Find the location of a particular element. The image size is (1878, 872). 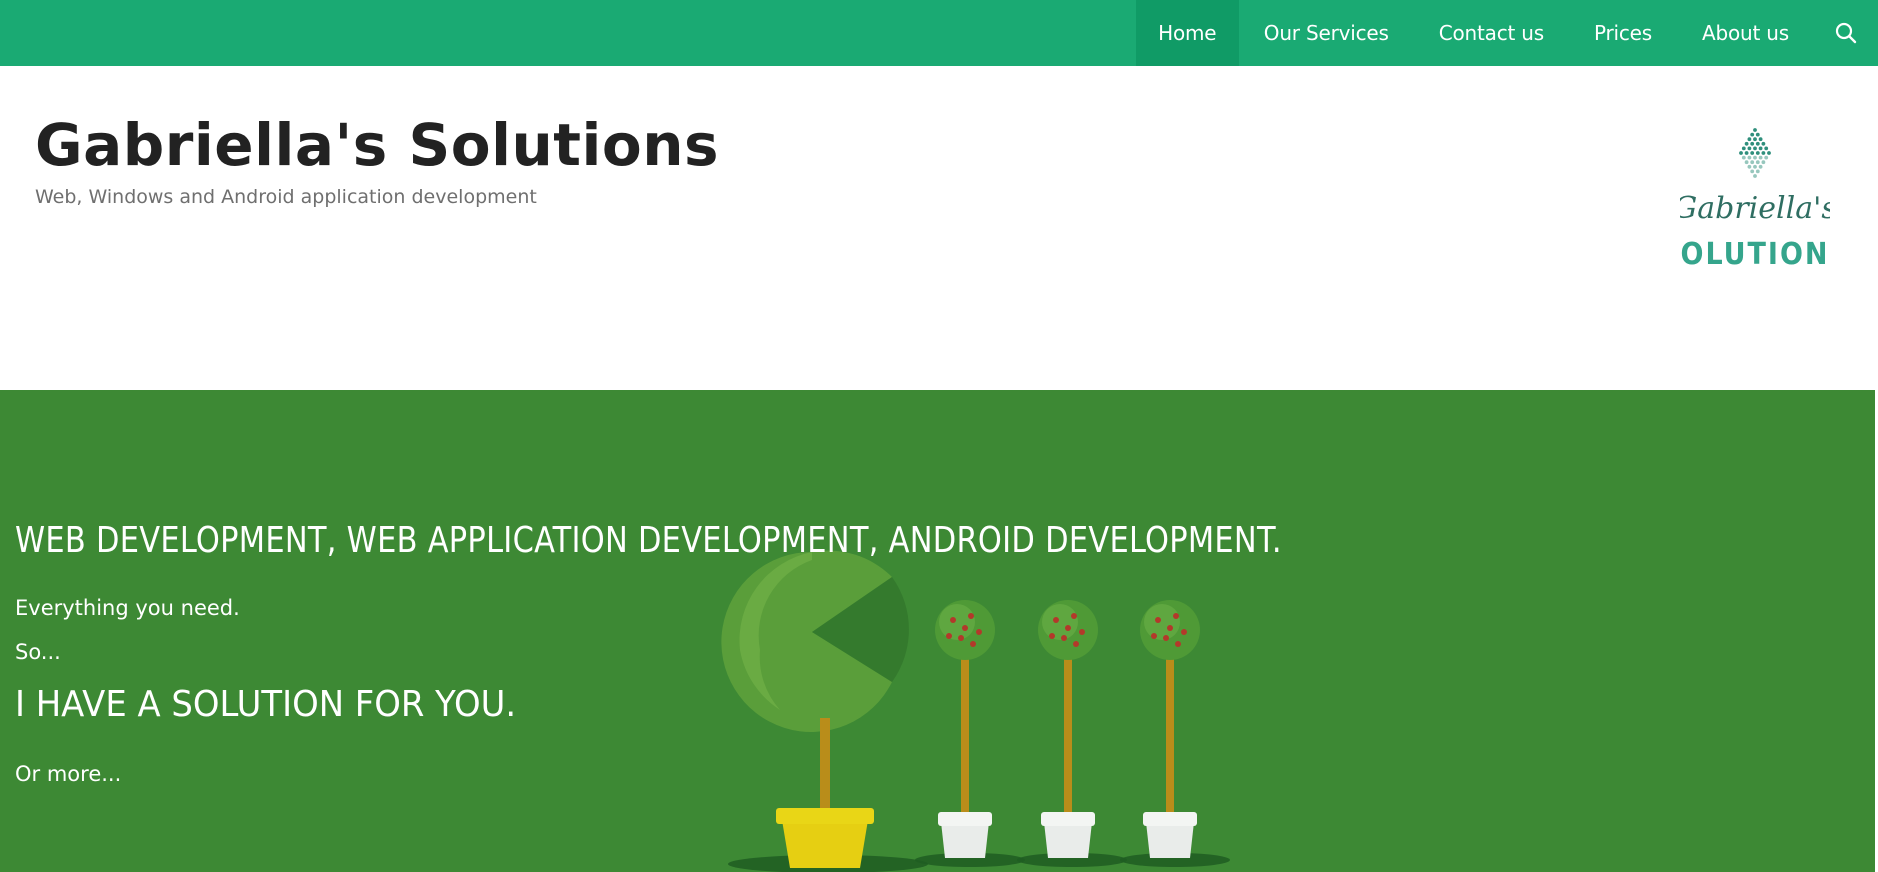

site-title: Gabriella's Solutions is located at coordinates (377, 145).